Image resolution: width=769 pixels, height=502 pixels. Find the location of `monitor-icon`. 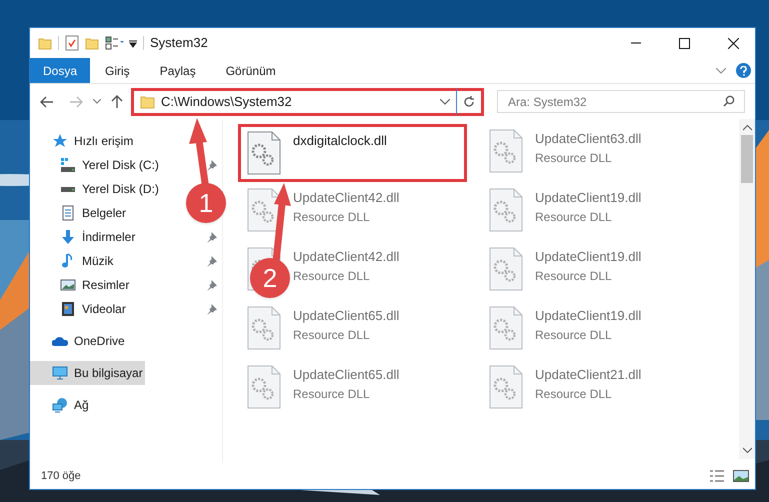

monitor-icon is located at coordinates (60, 373).